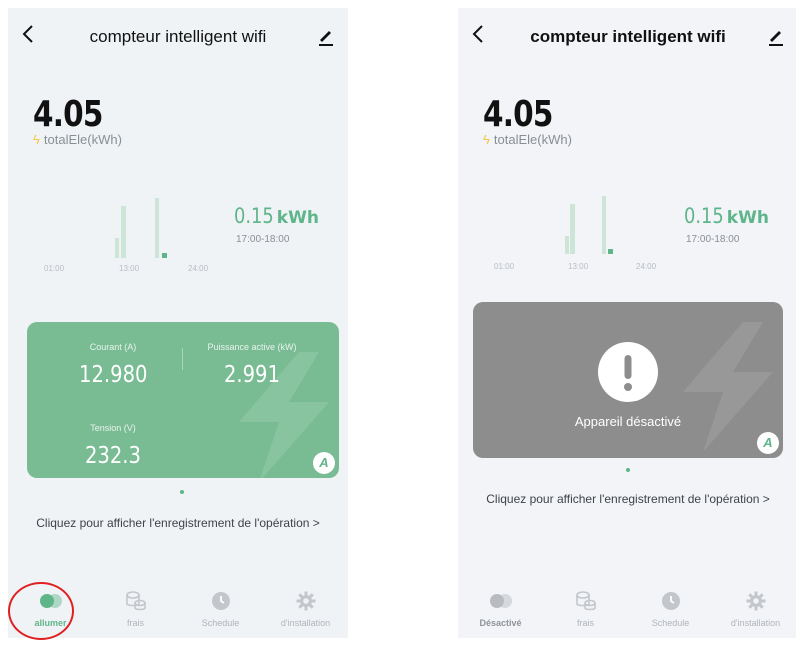 Image resolution: width=796 pixels, height=646 pixels. I want to click on divider, so click(182, 359).